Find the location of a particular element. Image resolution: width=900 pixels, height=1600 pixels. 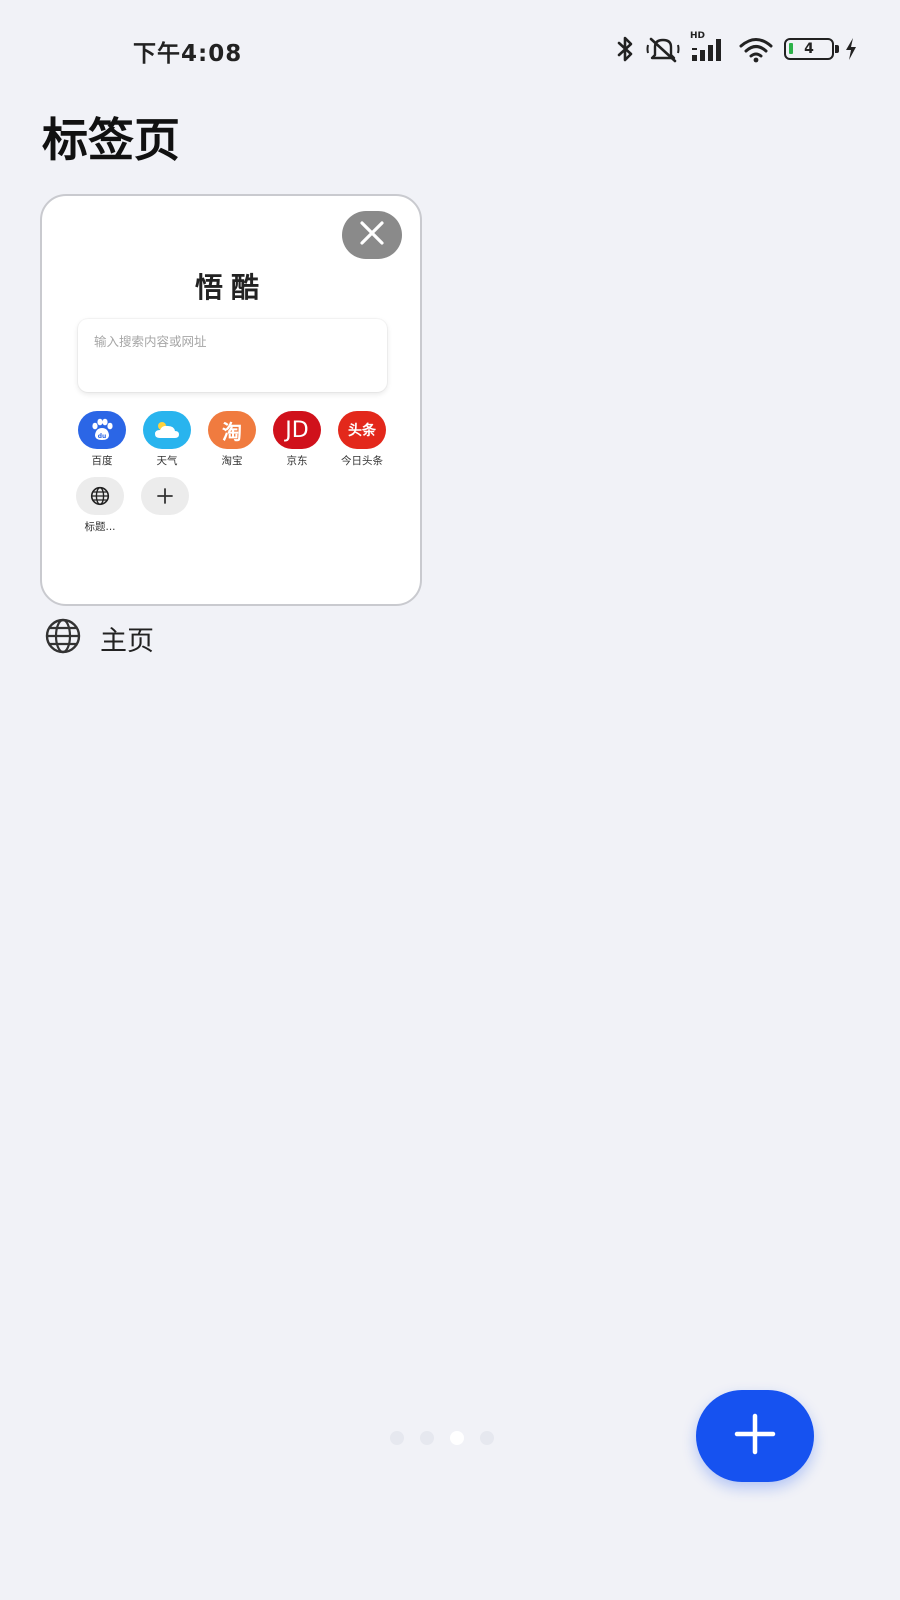

brand-title: 悟酷 is located at coordinates (230, 287).